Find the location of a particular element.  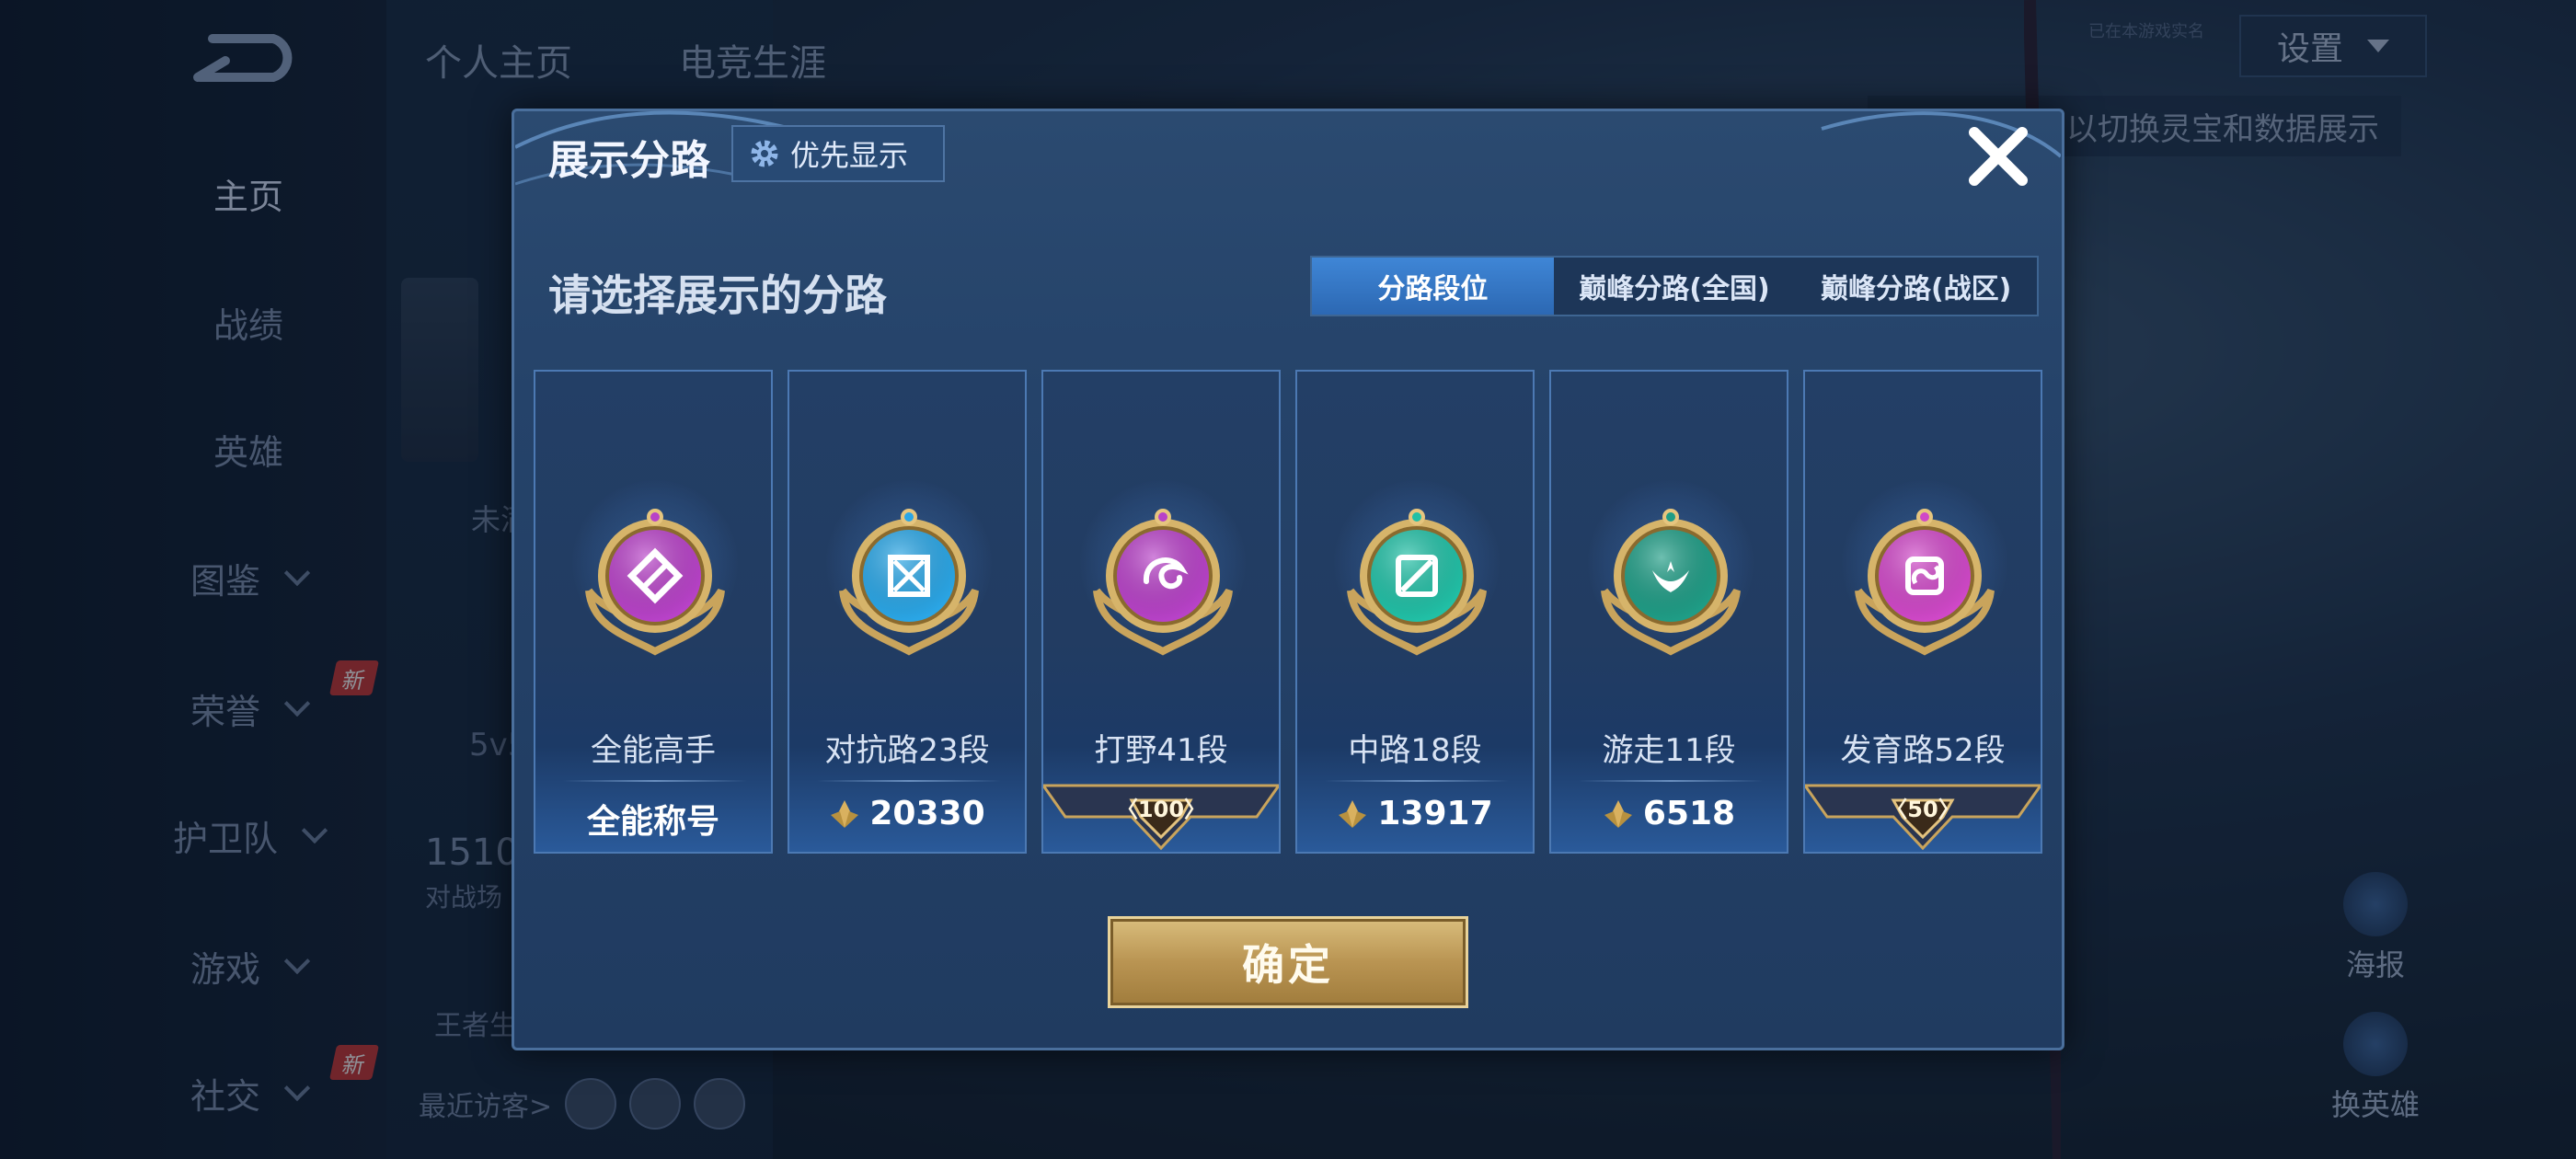

lane-rank-label: 中路18段 is located at coordinates (1415, 750).